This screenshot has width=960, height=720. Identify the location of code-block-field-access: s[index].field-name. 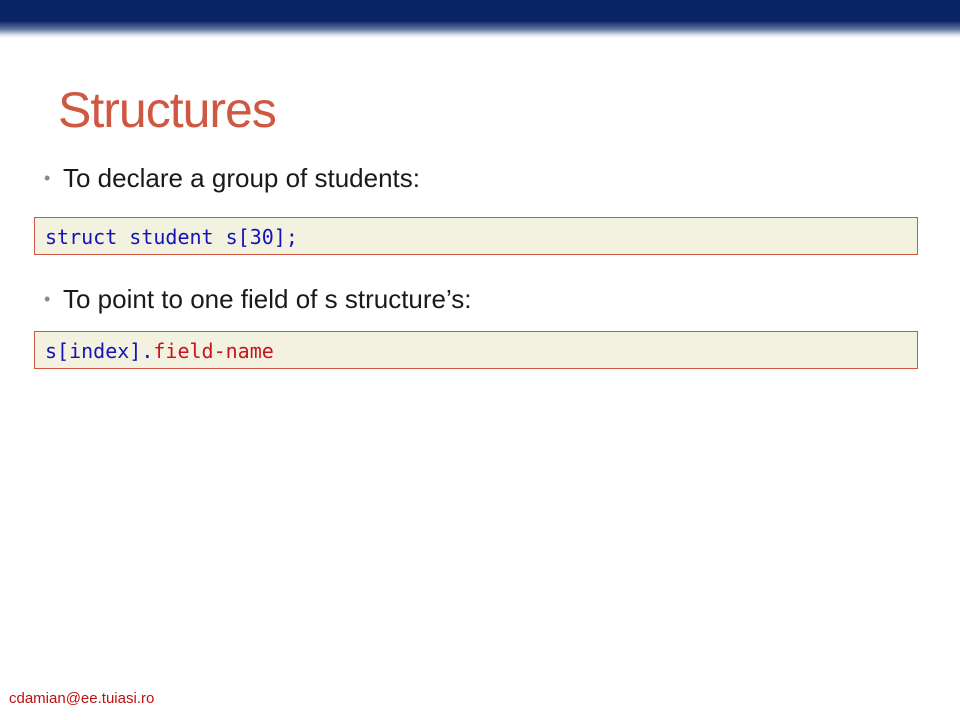
(476, 350).